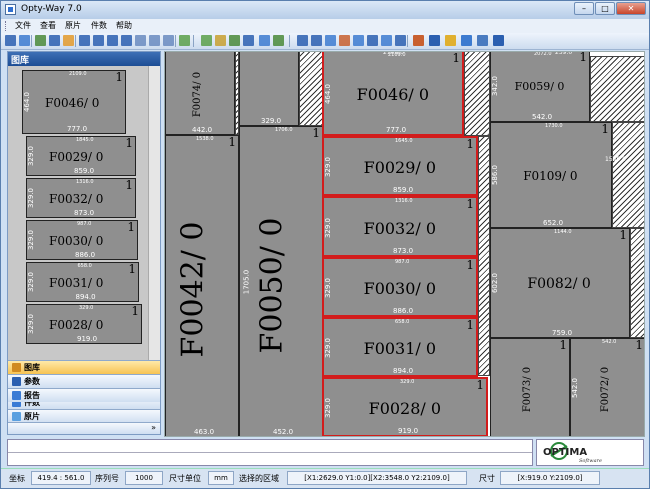 This screenshot has height=489, width=650. Describe the element at coordinates (358, 40) in the screenshot. I see `grid-icon` at that location.